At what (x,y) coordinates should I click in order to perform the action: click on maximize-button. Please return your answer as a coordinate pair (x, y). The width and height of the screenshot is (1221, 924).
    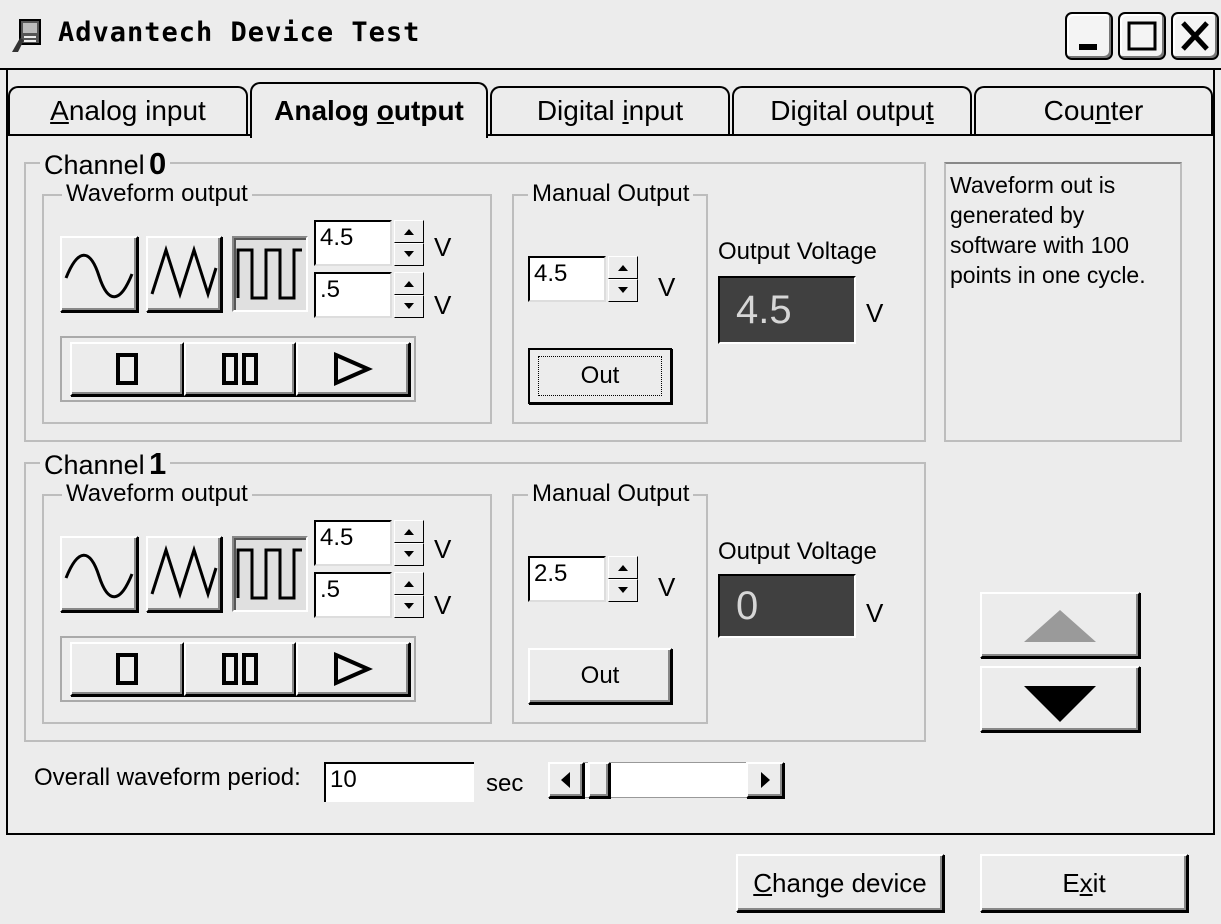
    Looking at the image, I should click on (1142, 36).